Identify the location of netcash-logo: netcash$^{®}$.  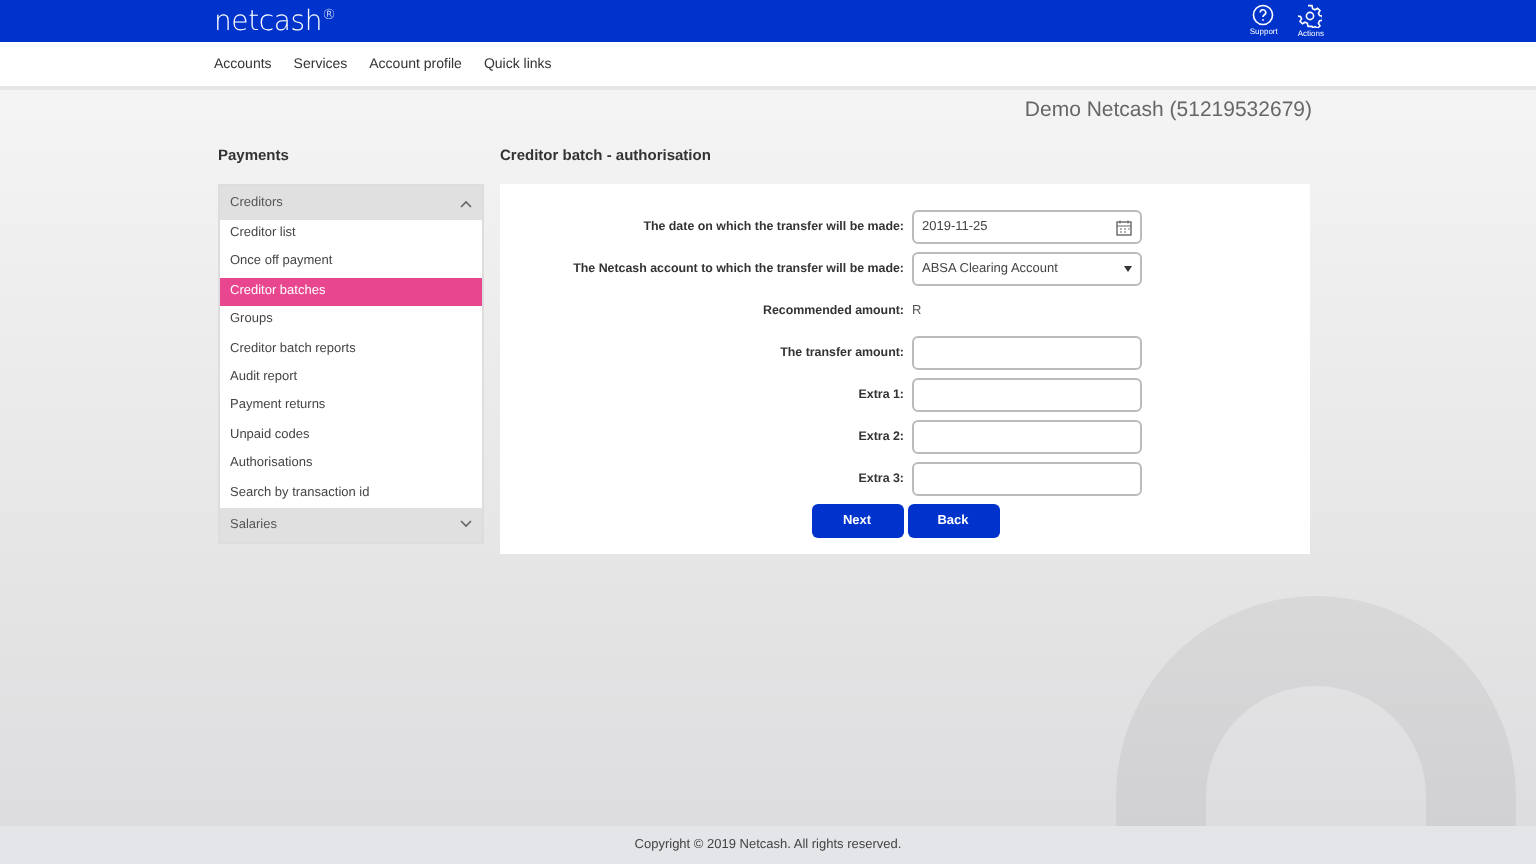
(275, 21).